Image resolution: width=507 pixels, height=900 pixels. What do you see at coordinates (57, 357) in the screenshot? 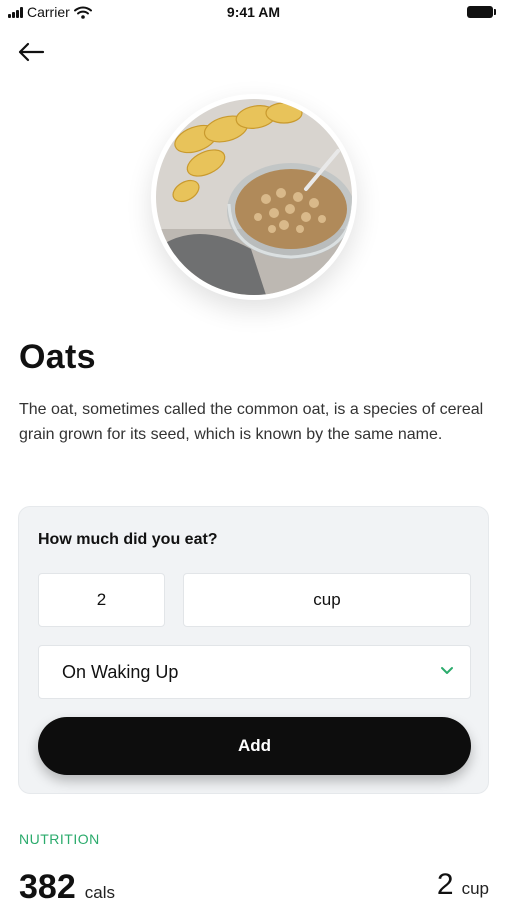
I see `food-title: Oats` at bounding box center [57, 357].